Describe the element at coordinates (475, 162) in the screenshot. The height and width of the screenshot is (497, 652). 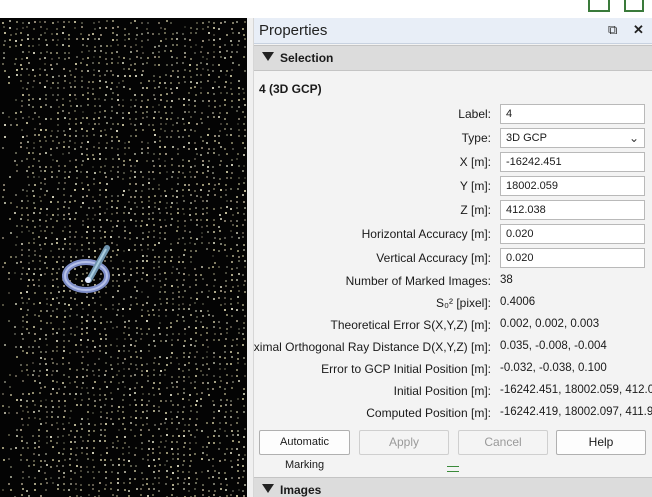
I see `x-field-label: X [m]:` at that location.